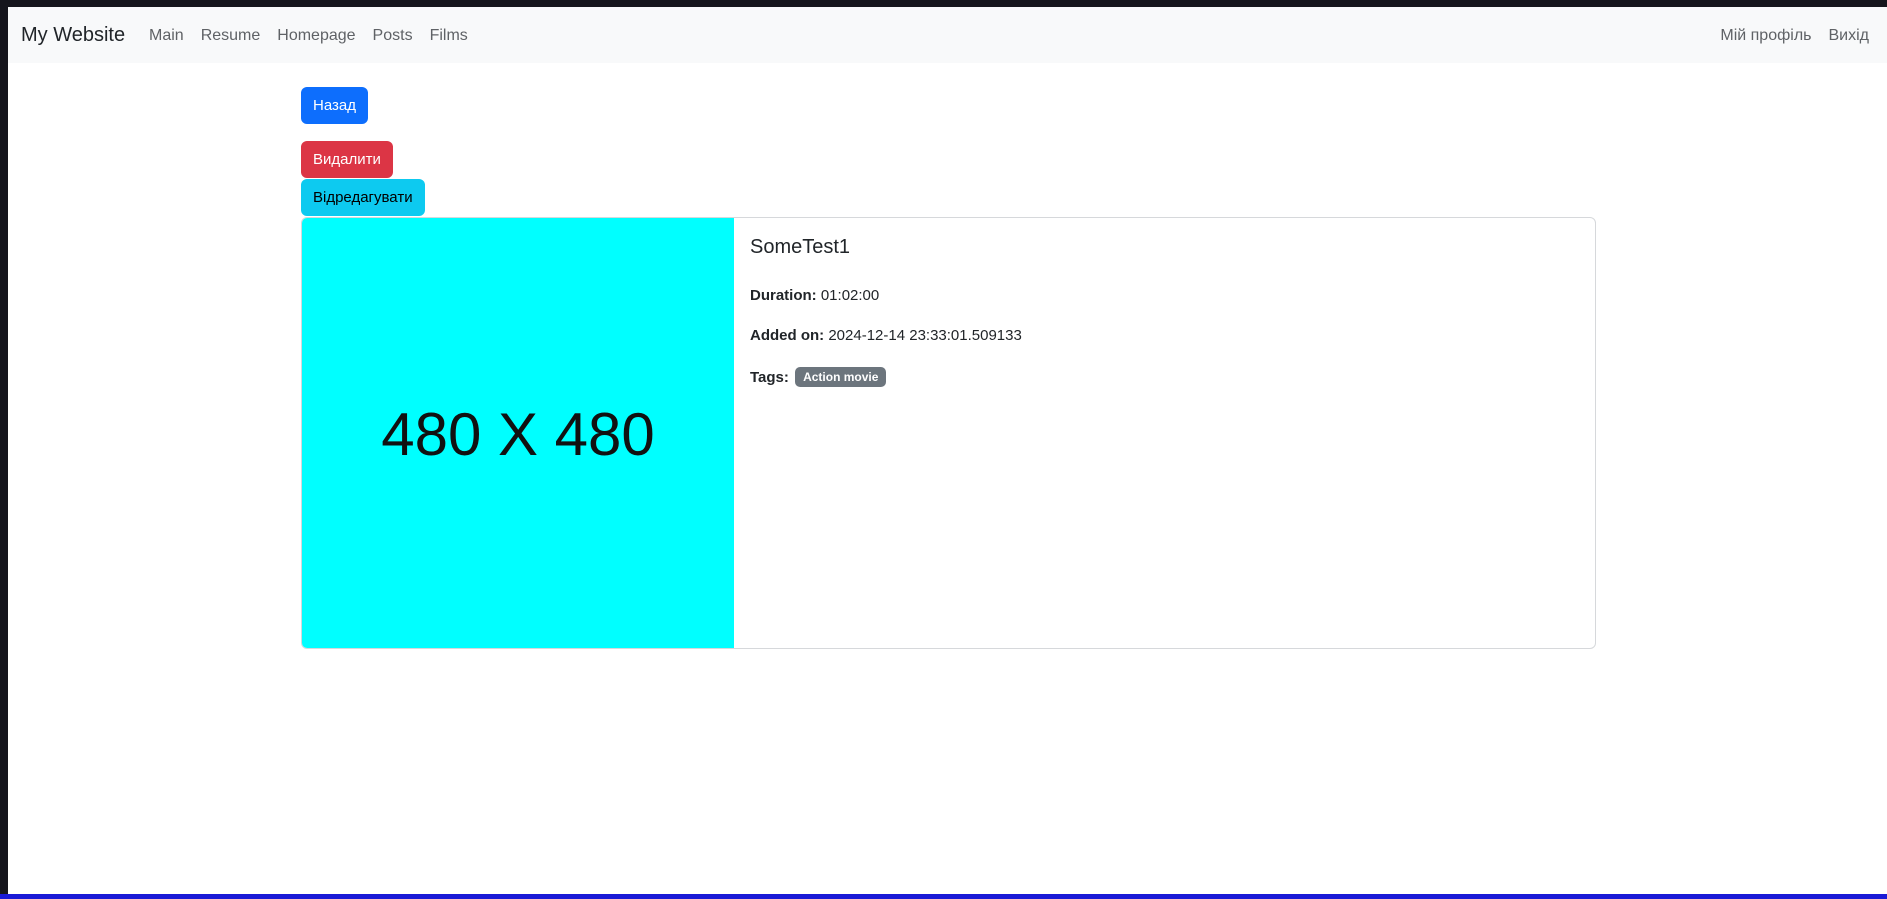 The height and width of the screenshot is (899, 1887). I want to click on added-on-label: Added on:, so click(787, 335).